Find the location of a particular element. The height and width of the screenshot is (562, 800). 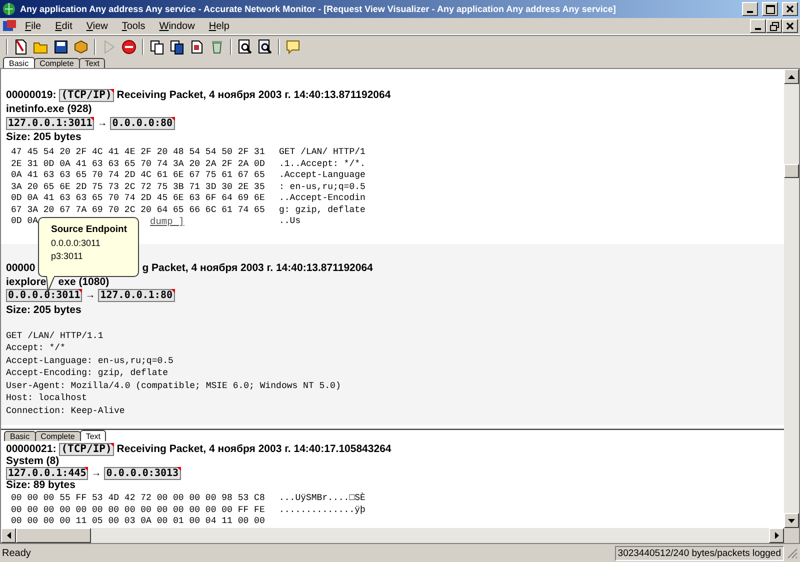

app-icon is located at coordinates (10, 26).